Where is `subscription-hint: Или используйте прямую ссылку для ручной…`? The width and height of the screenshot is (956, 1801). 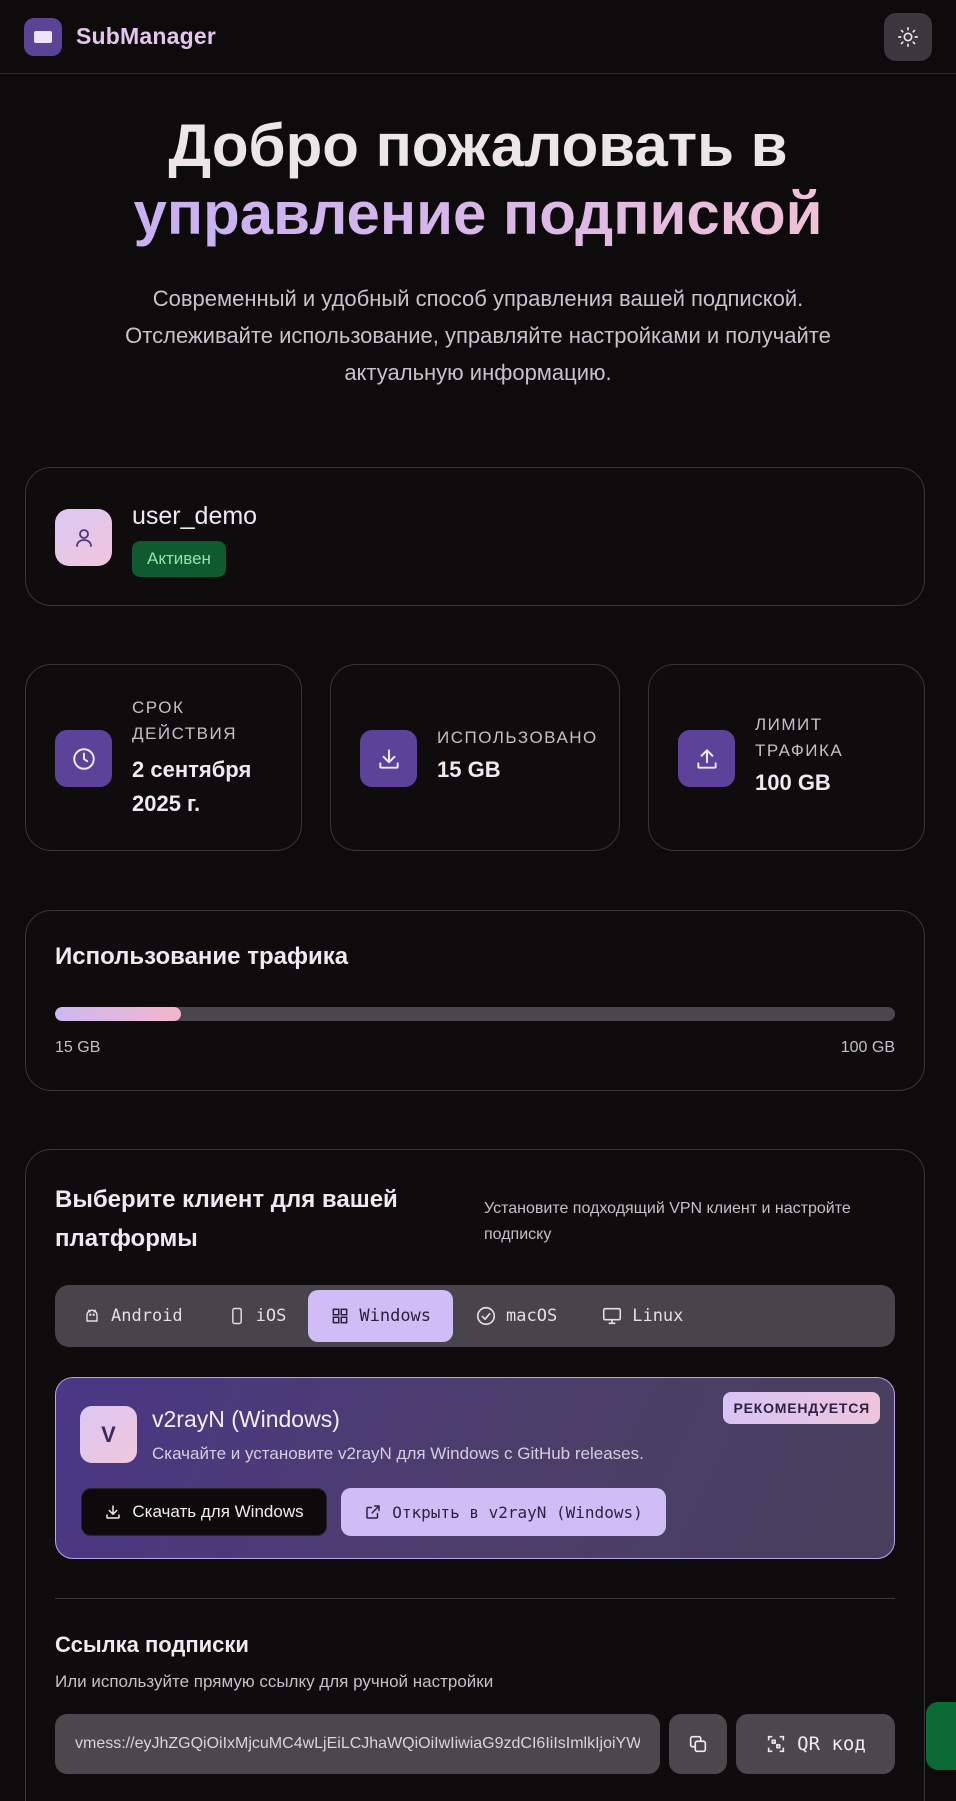
subscription-hint: Или используйте прямую ссылку для ручной… is located at coordinates (274, 1681).